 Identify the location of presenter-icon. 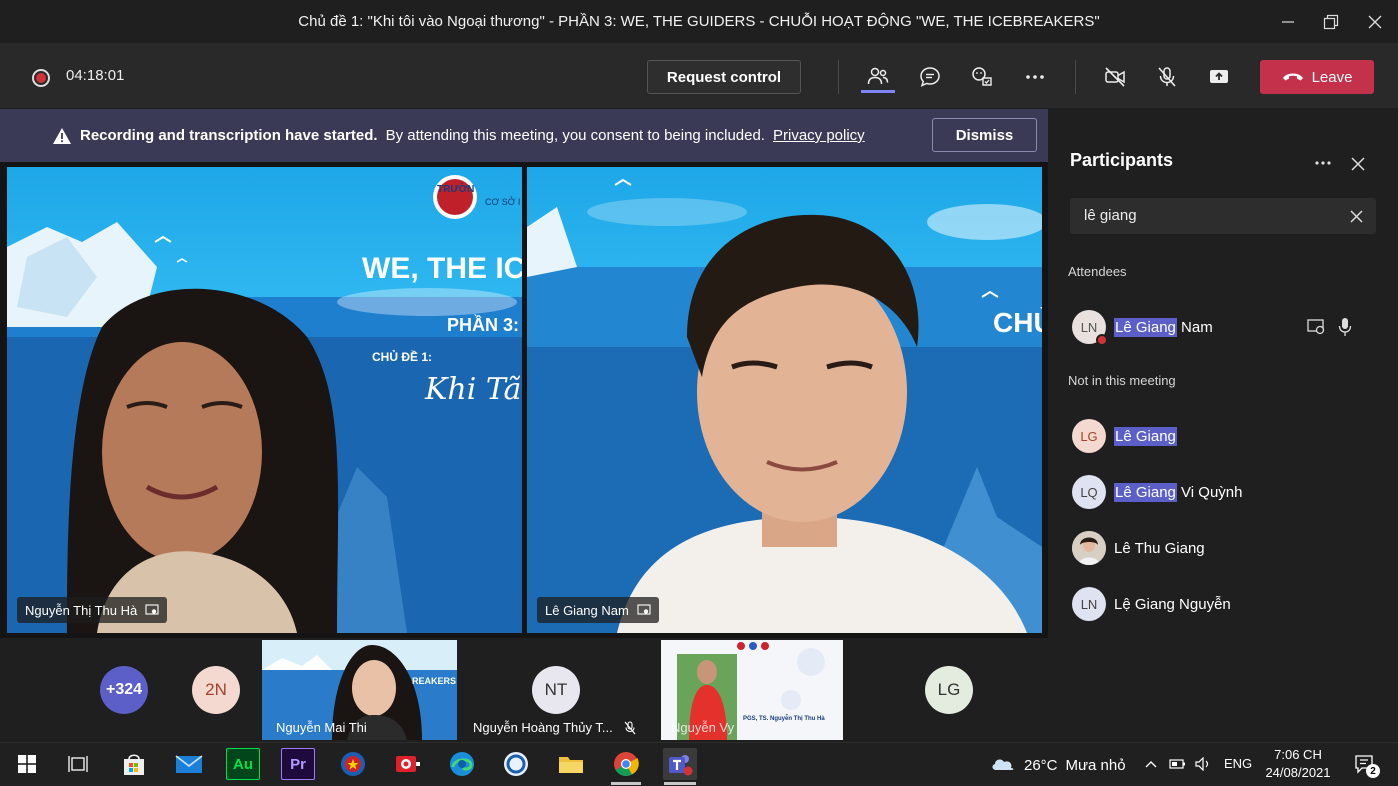
(1316, 327).